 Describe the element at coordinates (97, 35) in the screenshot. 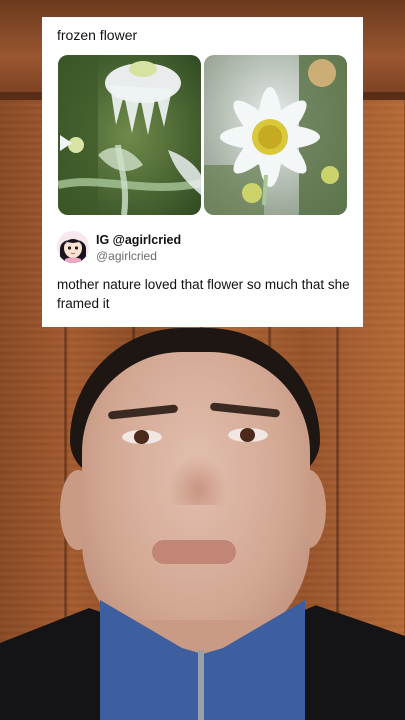

I see `post-title: frozen flower` at that location.